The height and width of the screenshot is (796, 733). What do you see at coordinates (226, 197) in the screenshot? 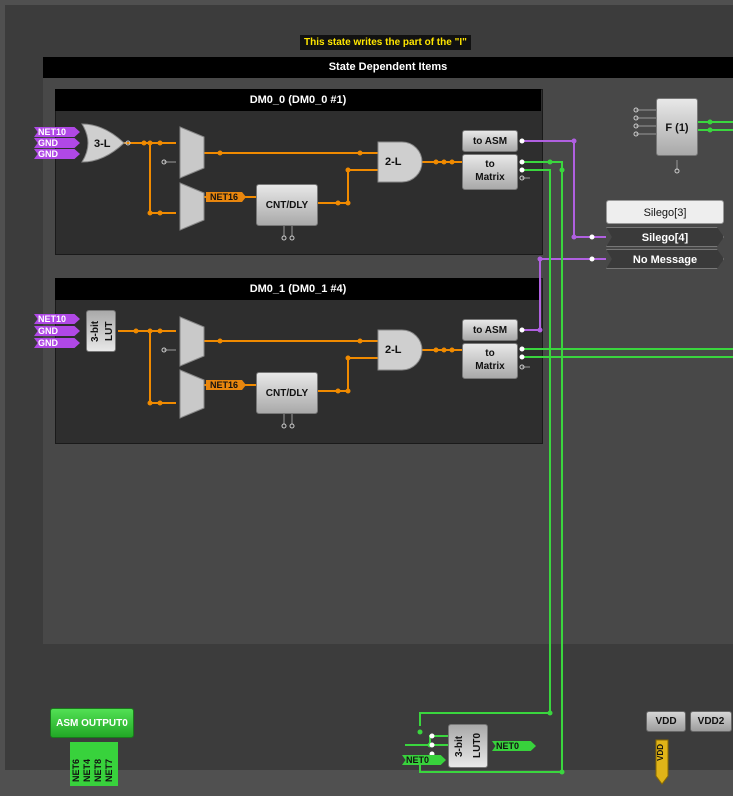
I see `dm0-net16-tag: NET16` at bounding box center [226, 197].